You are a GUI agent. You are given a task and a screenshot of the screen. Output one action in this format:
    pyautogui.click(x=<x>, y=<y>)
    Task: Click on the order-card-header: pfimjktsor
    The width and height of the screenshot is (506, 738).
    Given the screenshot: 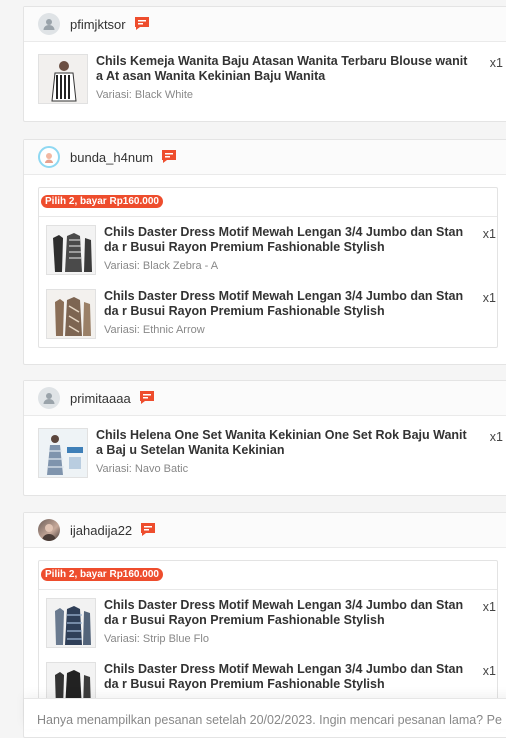 What is the action you would take?
    pyautogui.click(x=265, y=24)
    